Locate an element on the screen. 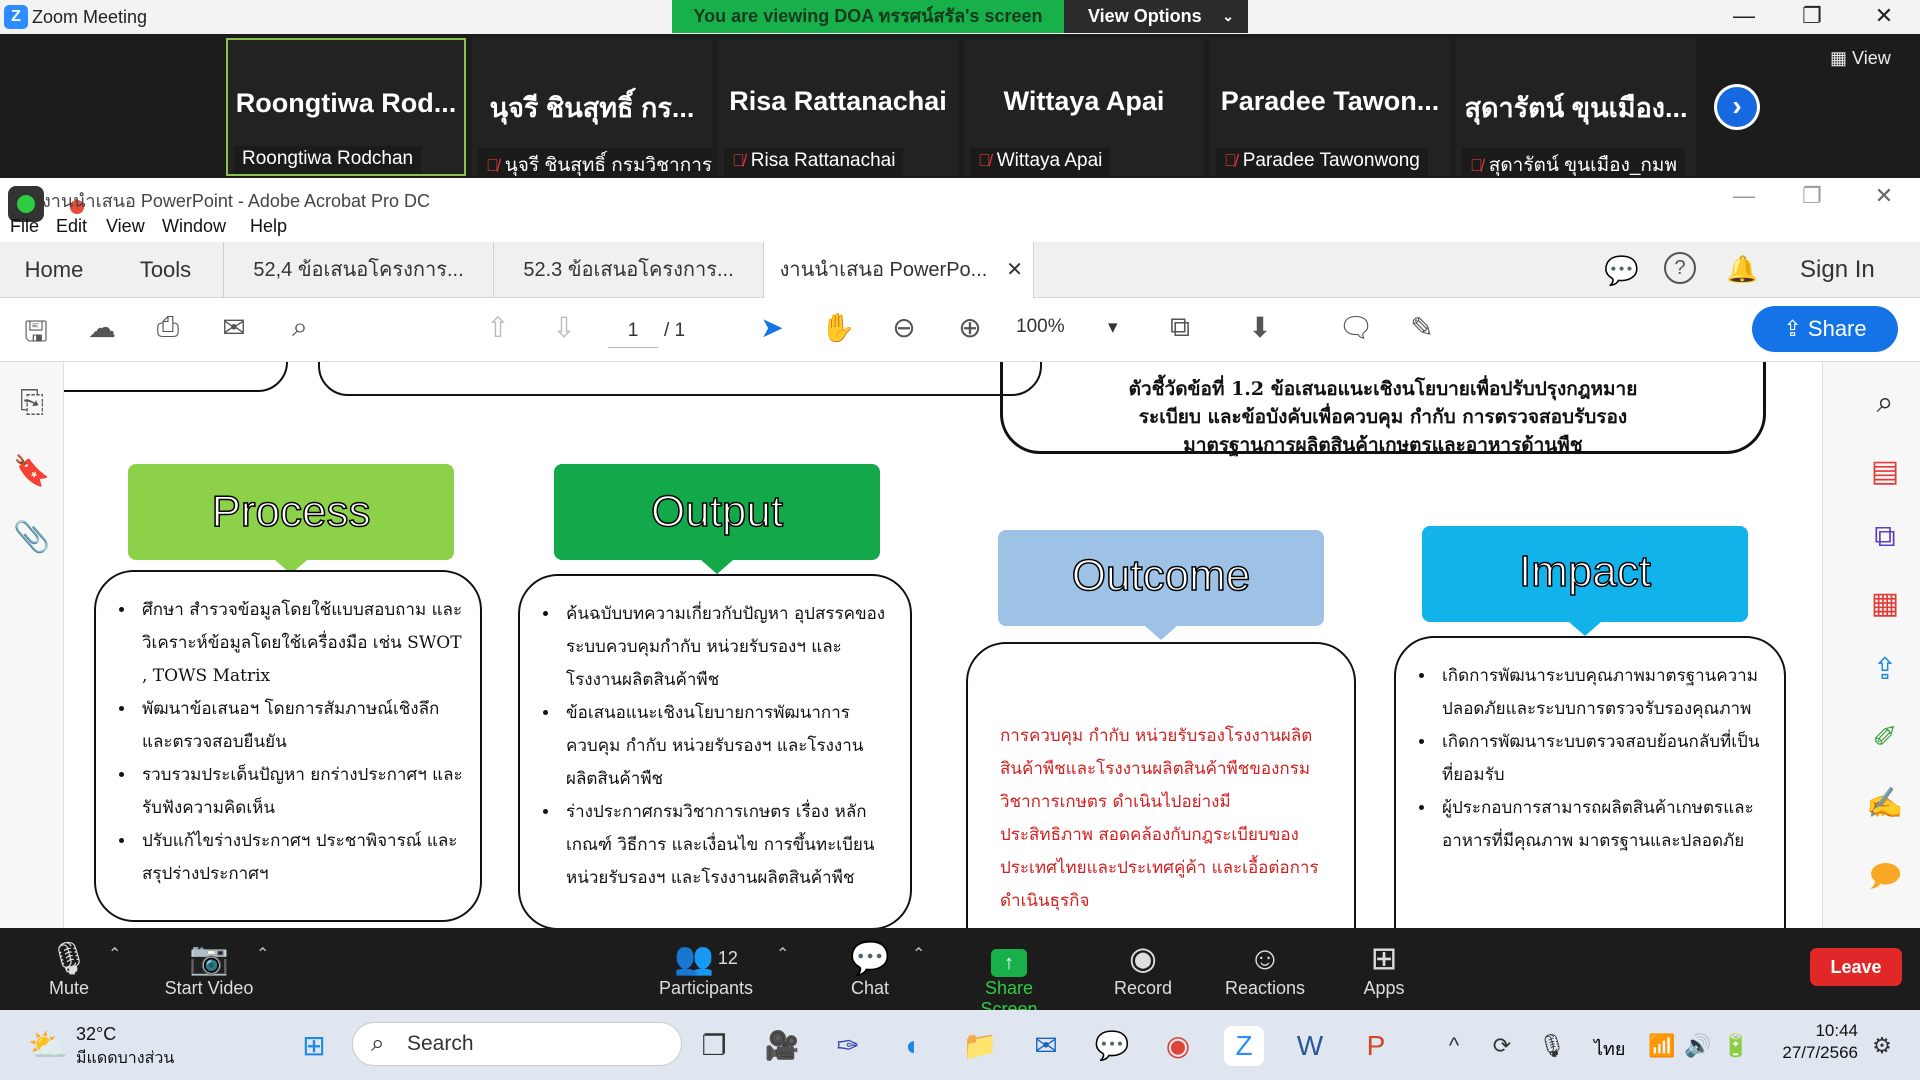 Image resolution: width=1920 pixels, height=1080 pixels. view-options-button: View Options ⌄ is located at coordinates (1156, 16).